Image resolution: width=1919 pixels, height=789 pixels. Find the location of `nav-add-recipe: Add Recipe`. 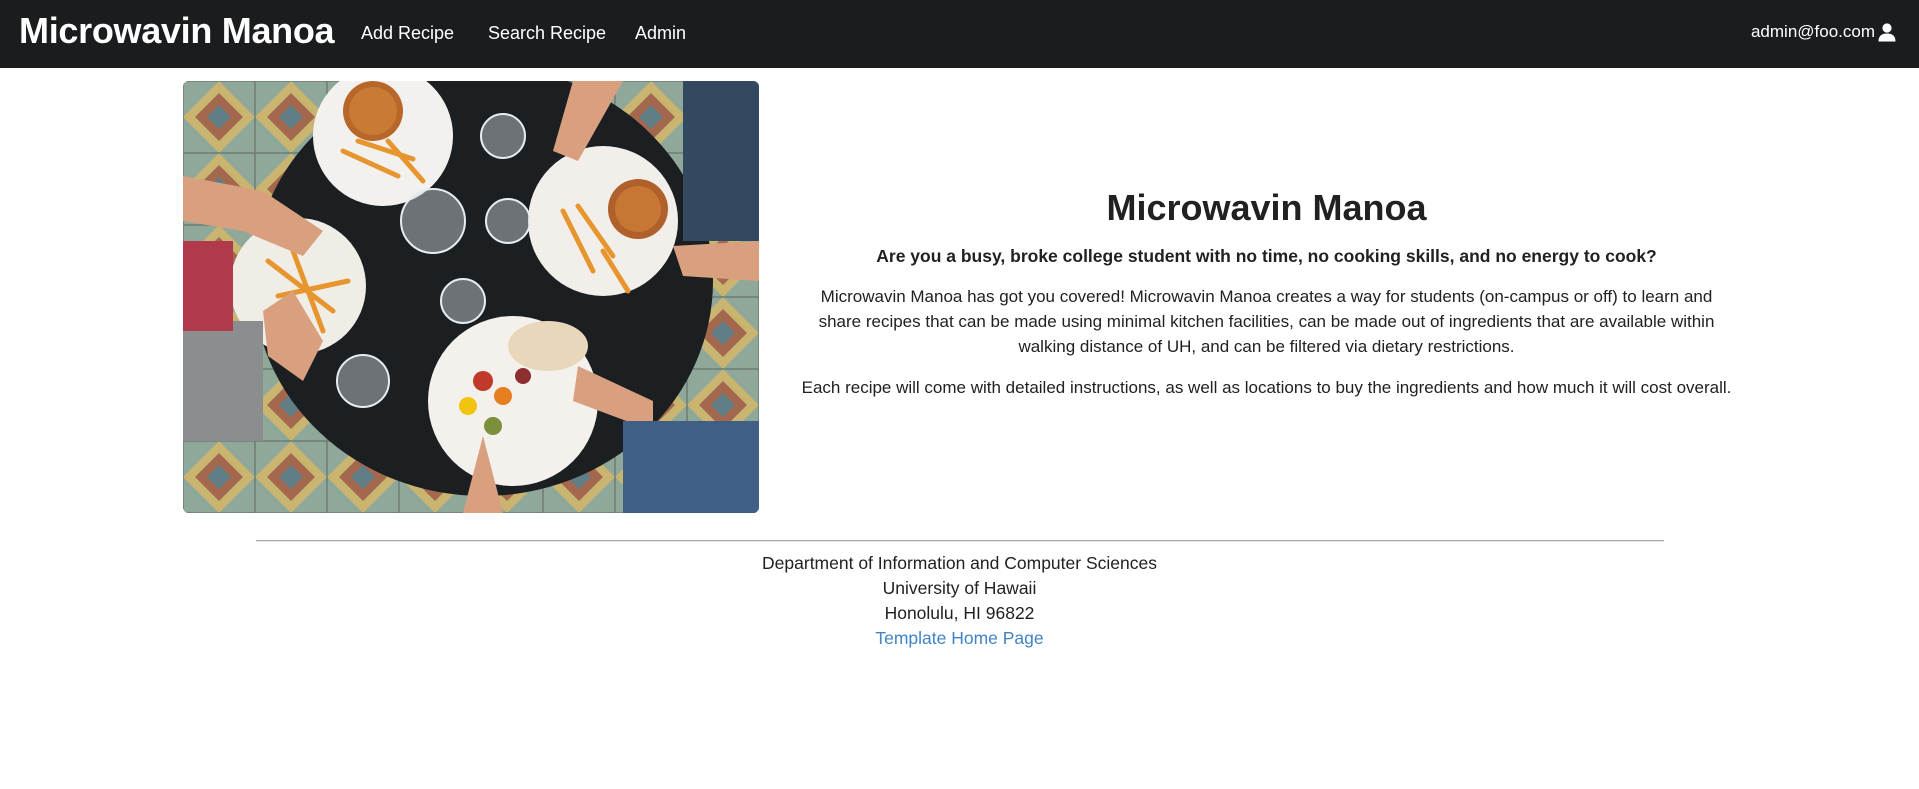

nav-add-recipe: Add Recipe is located at coordinates (407, 33).